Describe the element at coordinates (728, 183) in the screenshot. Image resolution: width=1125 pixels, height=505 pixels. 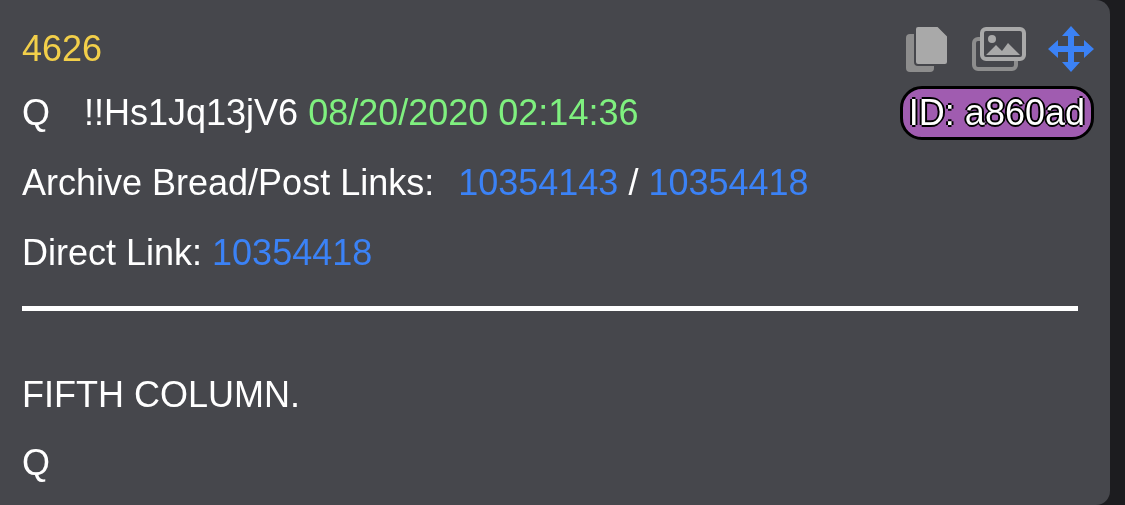
I see `post-link: 10354418` at that location.